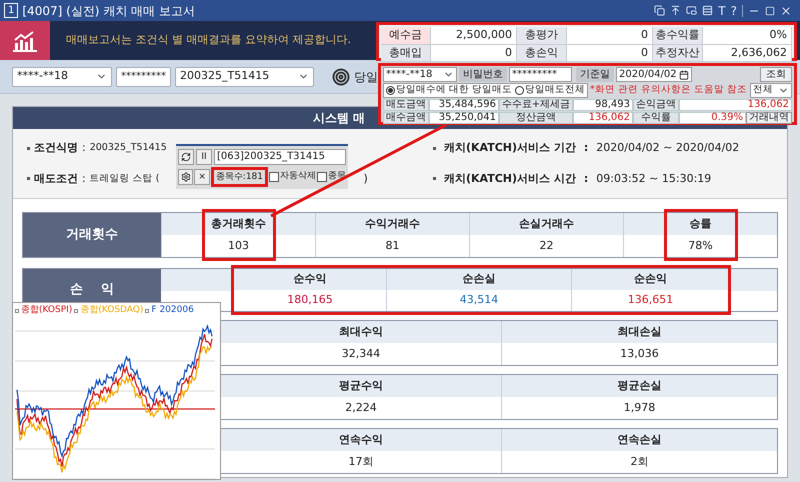 The width and height of the screenshot is (800, 482). Describe the element at coordinates (595, 74) in the screenshot. I see `field-label: 기준일` at that location.